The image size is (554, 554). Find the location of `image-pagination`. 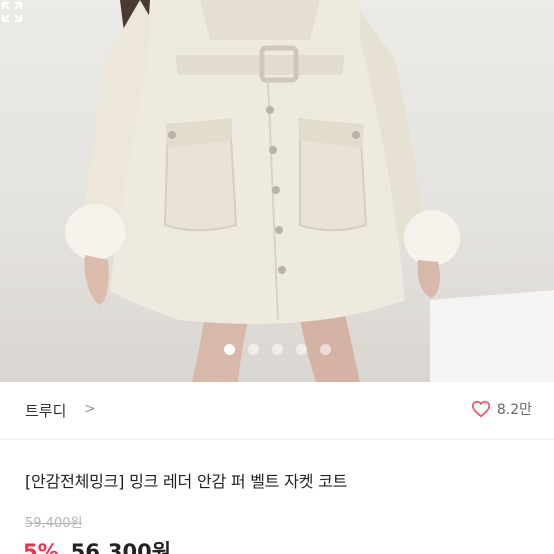

image-pagination is located at coordinates (277, 350).